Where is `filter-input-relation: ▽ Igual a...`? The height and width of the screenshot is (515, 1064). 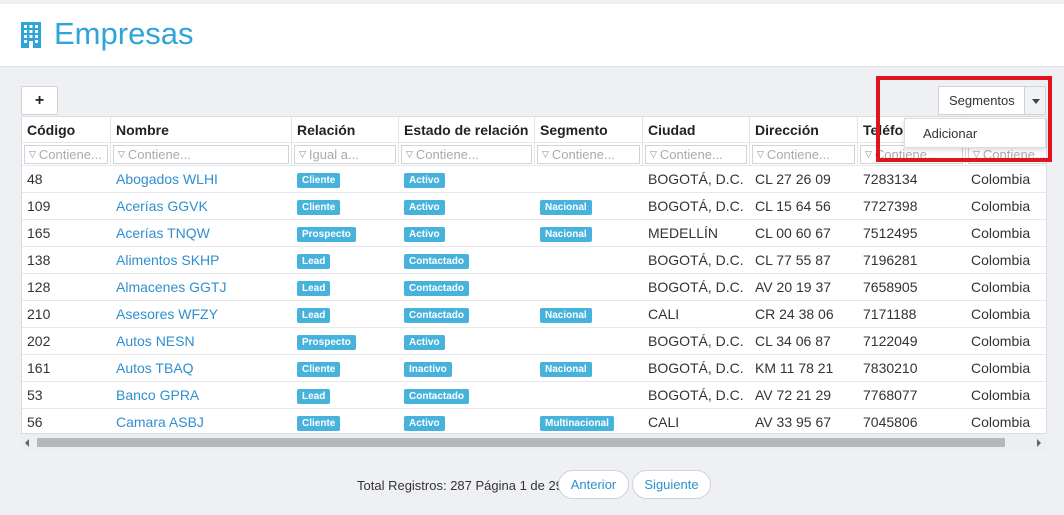 filter-input-relation: ▽ Igual a... is located at coordinates (345, 154).